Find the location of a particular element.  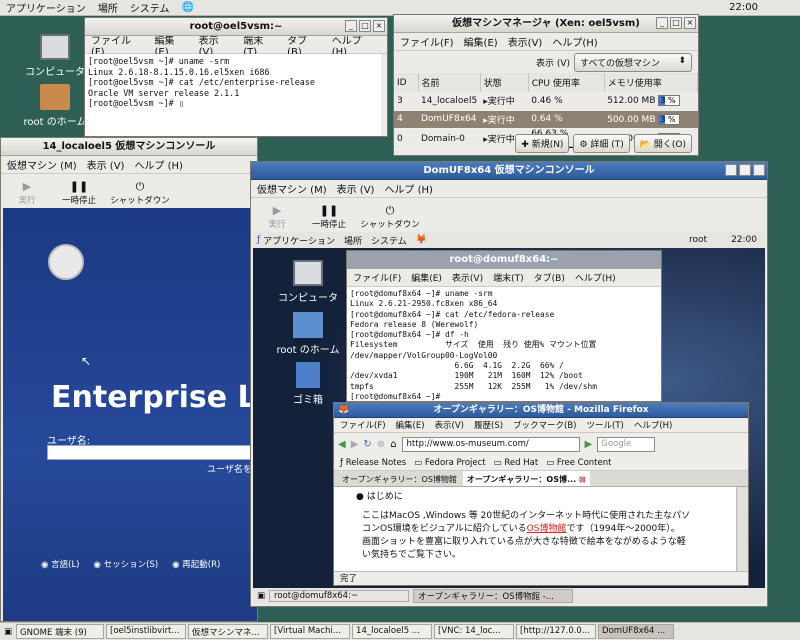

browser-launcher-icon: 🌐 is located at coordinates (188, 7).